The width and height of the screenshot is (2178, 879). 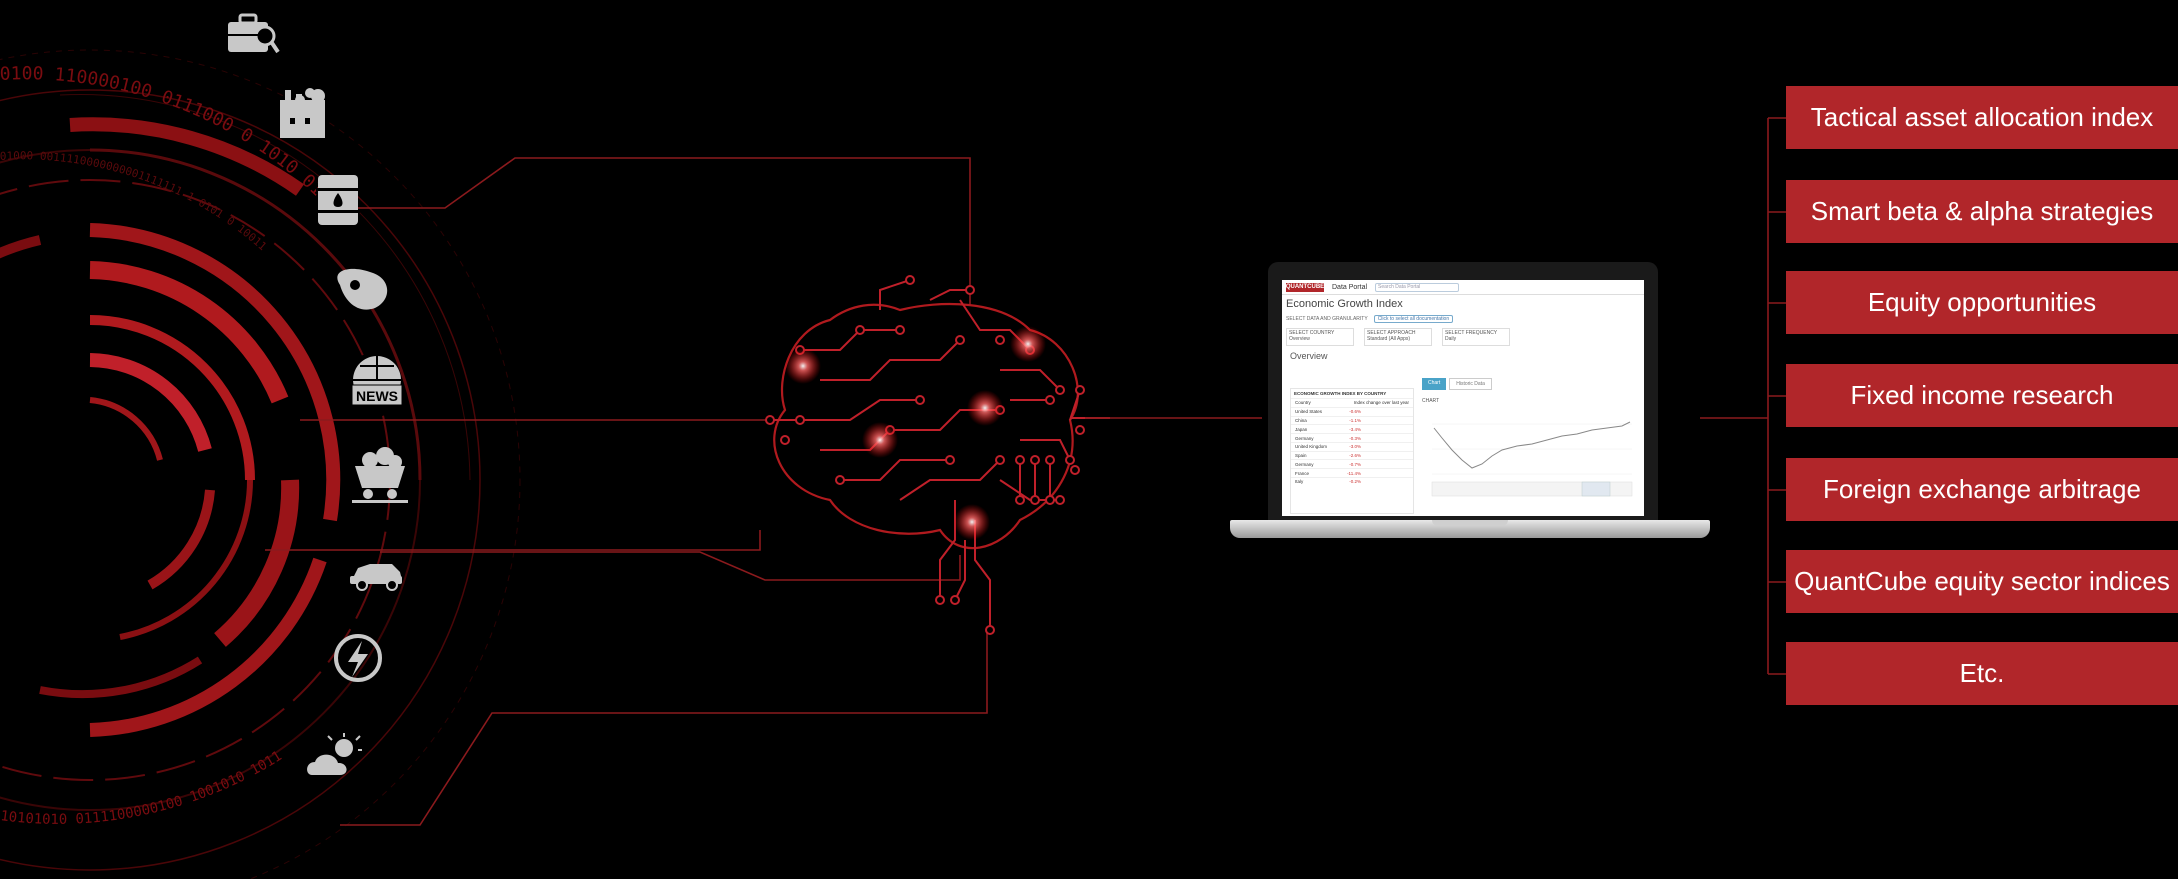 I want to click on table-row: France -11.4%, so click(x=1352, y=472).